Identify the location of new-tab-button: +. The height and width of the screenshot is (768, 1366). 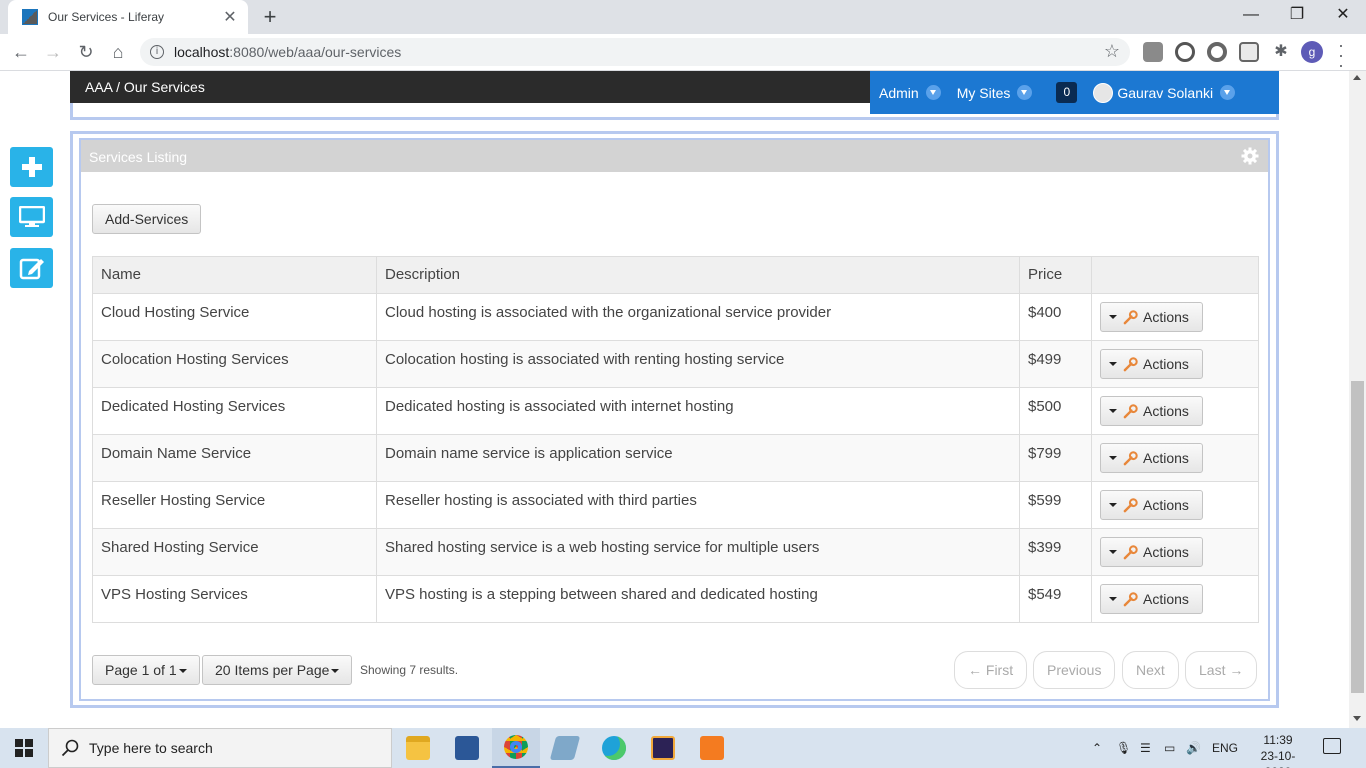
(270, 17).